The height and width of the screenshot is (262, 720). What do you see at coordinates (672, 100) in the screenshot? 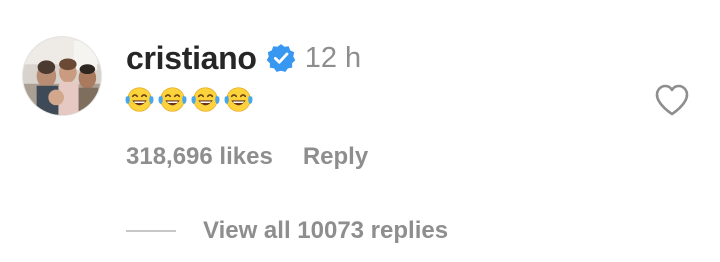
I see `heart-icon` at bounding box center [672, 100].